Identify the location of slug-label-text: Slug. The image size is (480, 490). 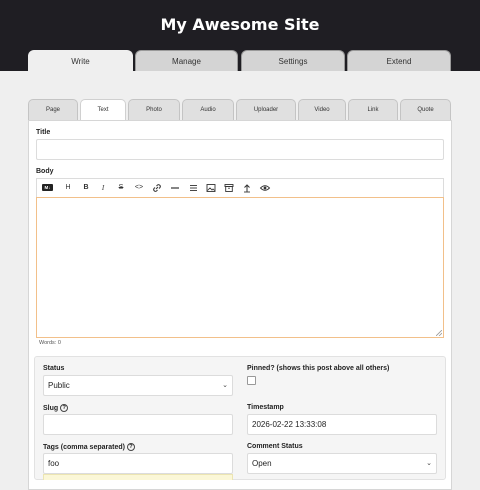
(51, 408).